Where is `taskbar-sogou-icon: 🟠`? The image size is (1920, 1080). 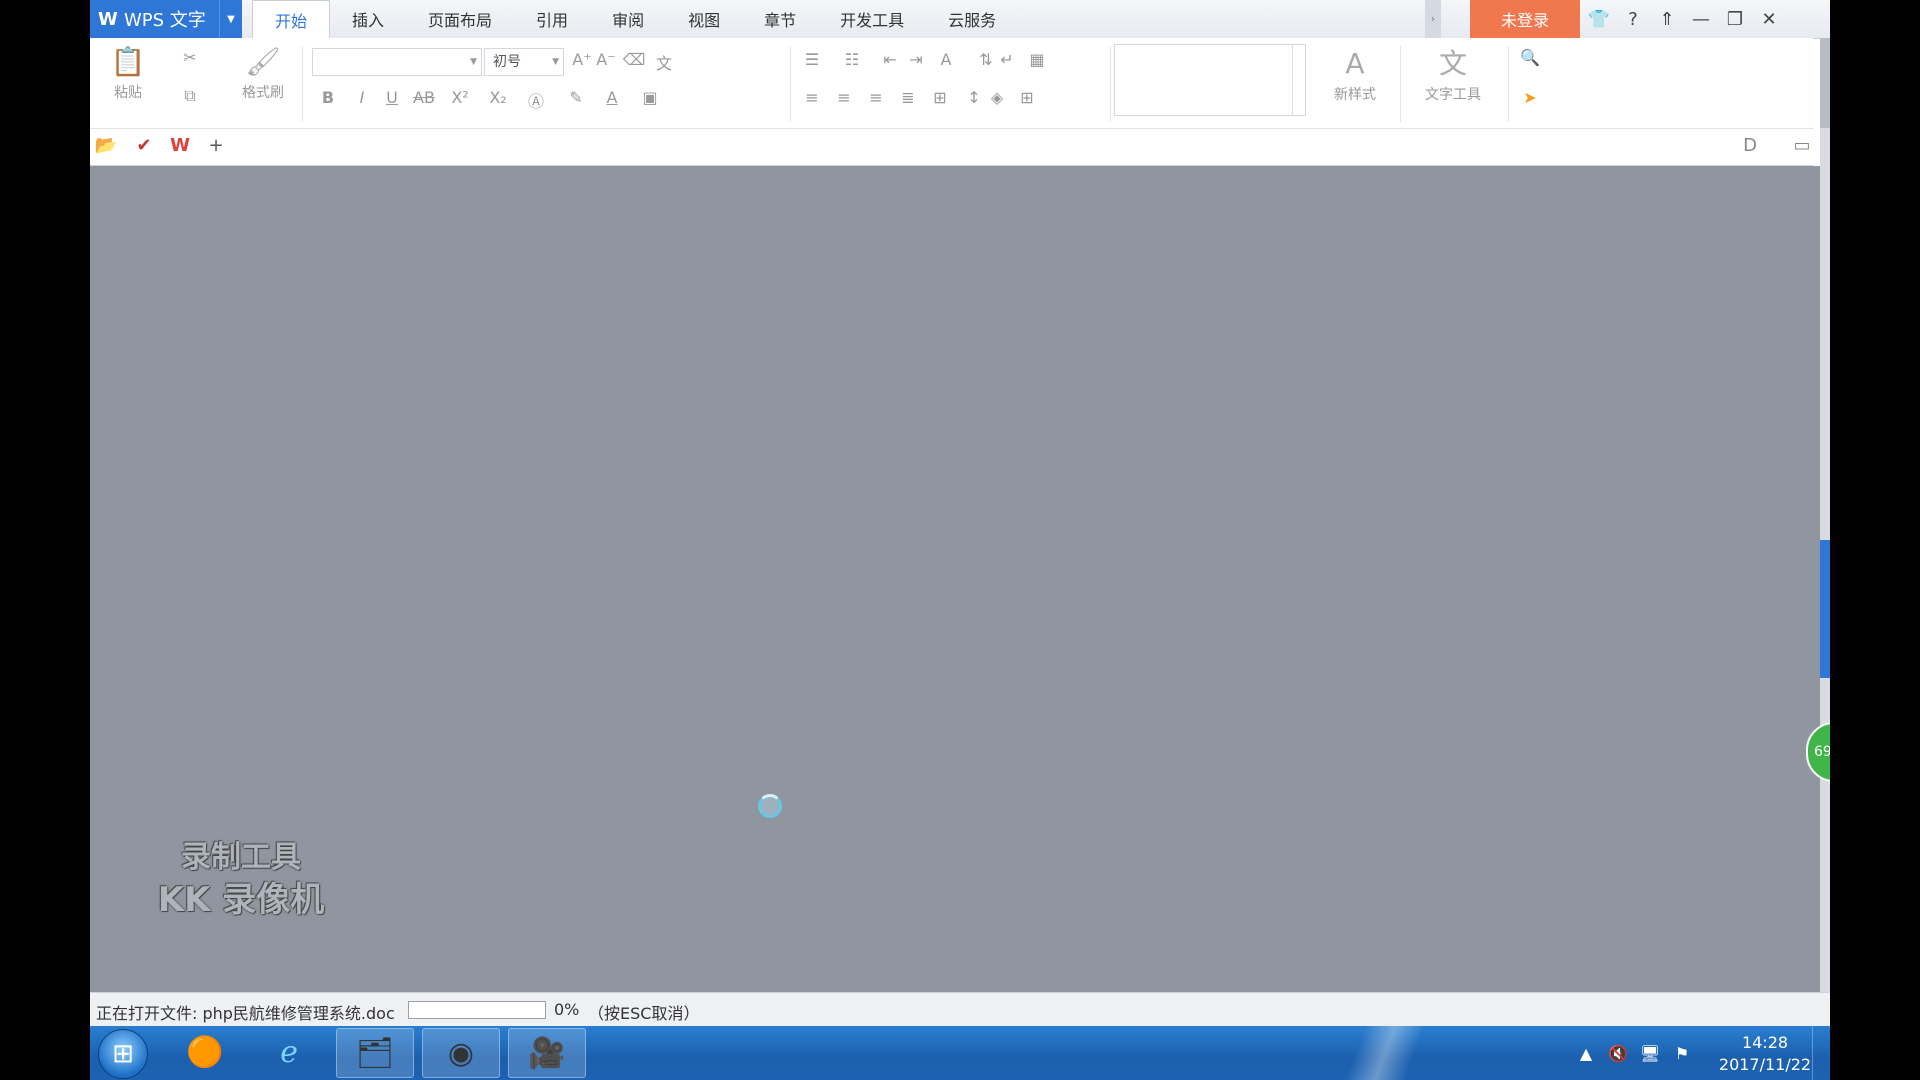 taskbar-sogou-icon: 🟠 is located at coordinates (205, 1053).